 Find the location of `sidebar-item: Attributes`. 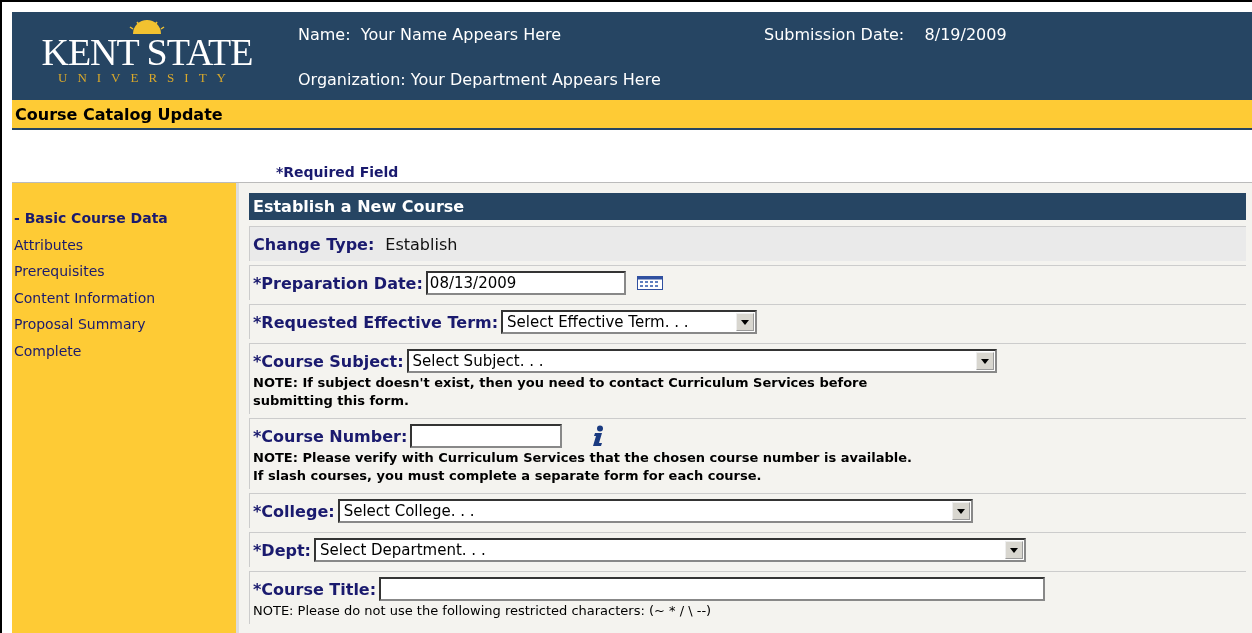

sidebar-item: Attributes is located at coordinates (125, 244).